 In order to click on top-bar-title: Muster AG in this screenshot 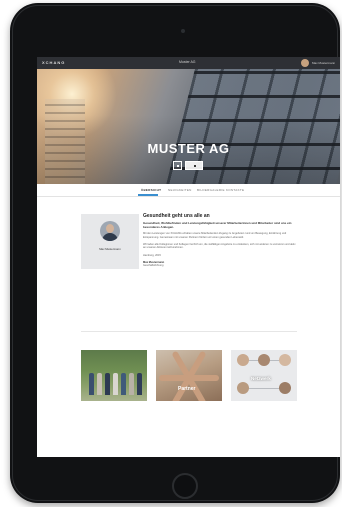, I will do `click(187, 62)`.